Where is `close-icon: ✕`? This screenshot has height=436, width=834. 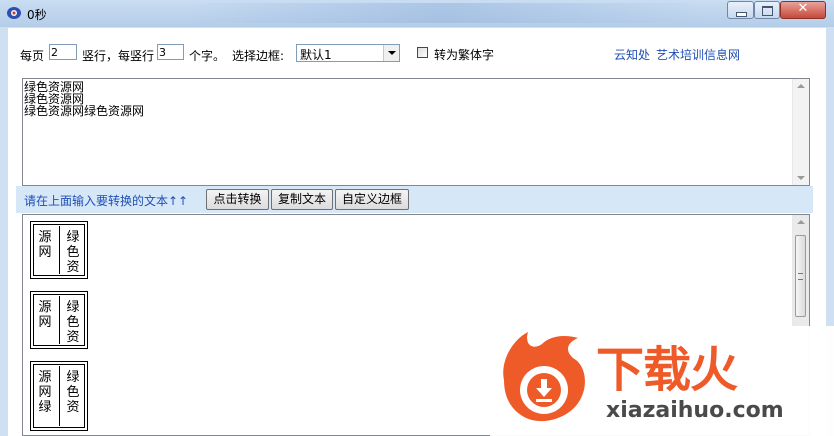
close-icon: ✕ is located at coordinates (803, 8).